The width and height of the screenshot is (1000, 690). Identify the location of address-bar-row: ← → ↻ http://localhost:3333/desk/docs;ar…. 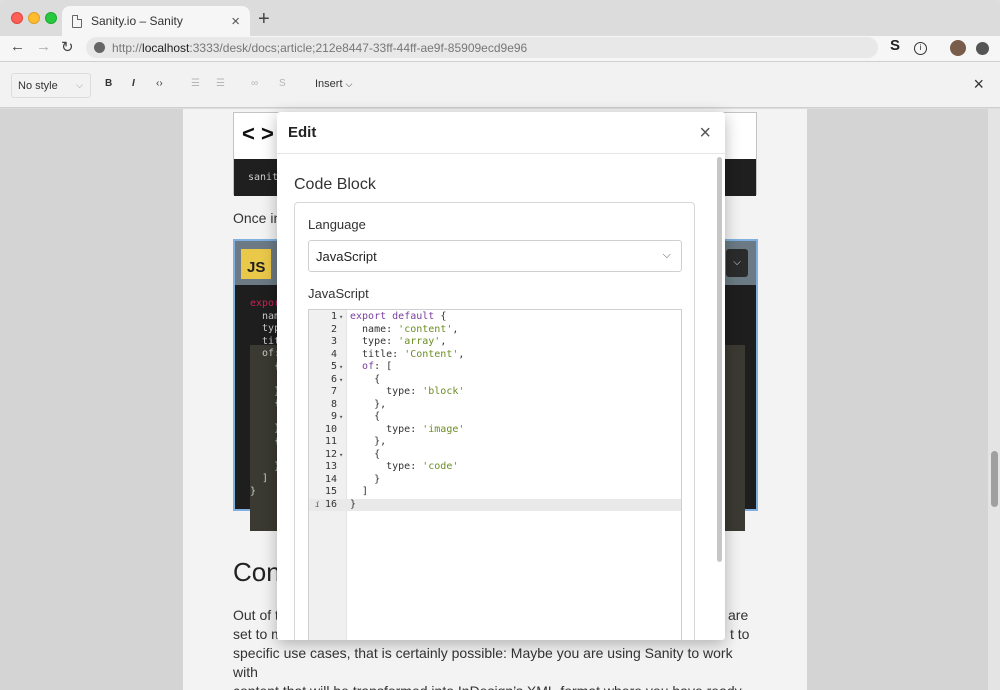
(500, 49).